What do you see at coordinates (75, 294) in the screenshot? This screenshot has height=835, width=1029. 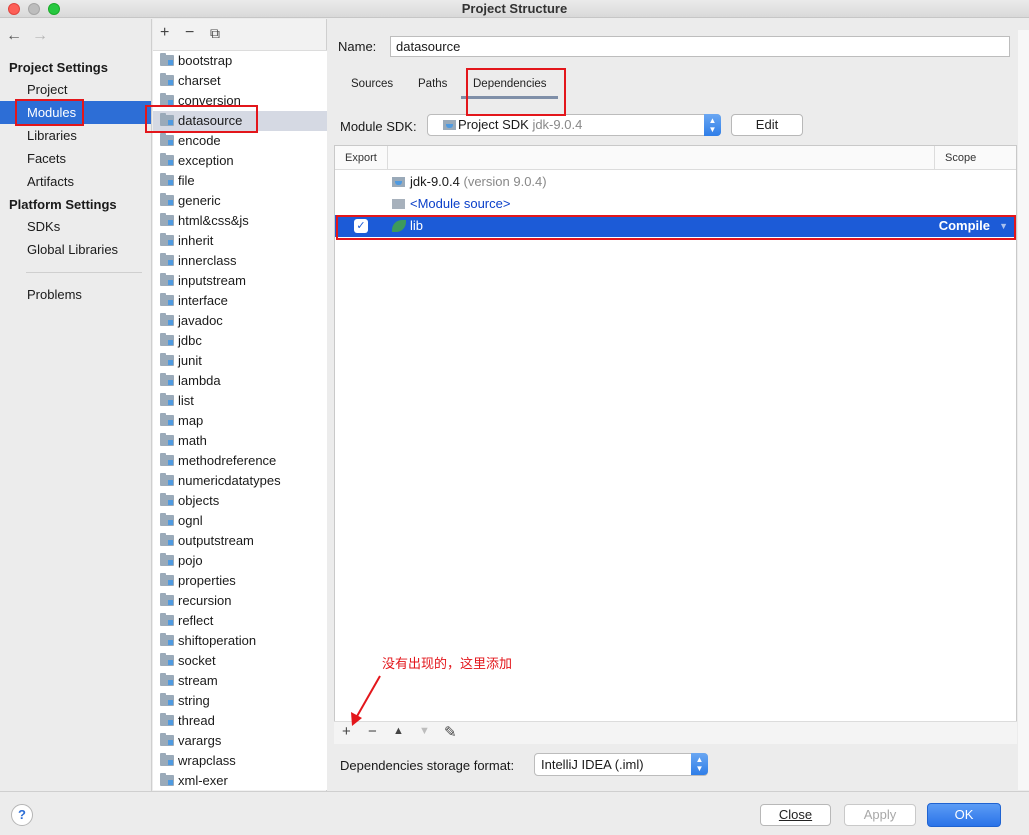 I see `nav-item-problems: Problems` at bounding box center [75, 294].